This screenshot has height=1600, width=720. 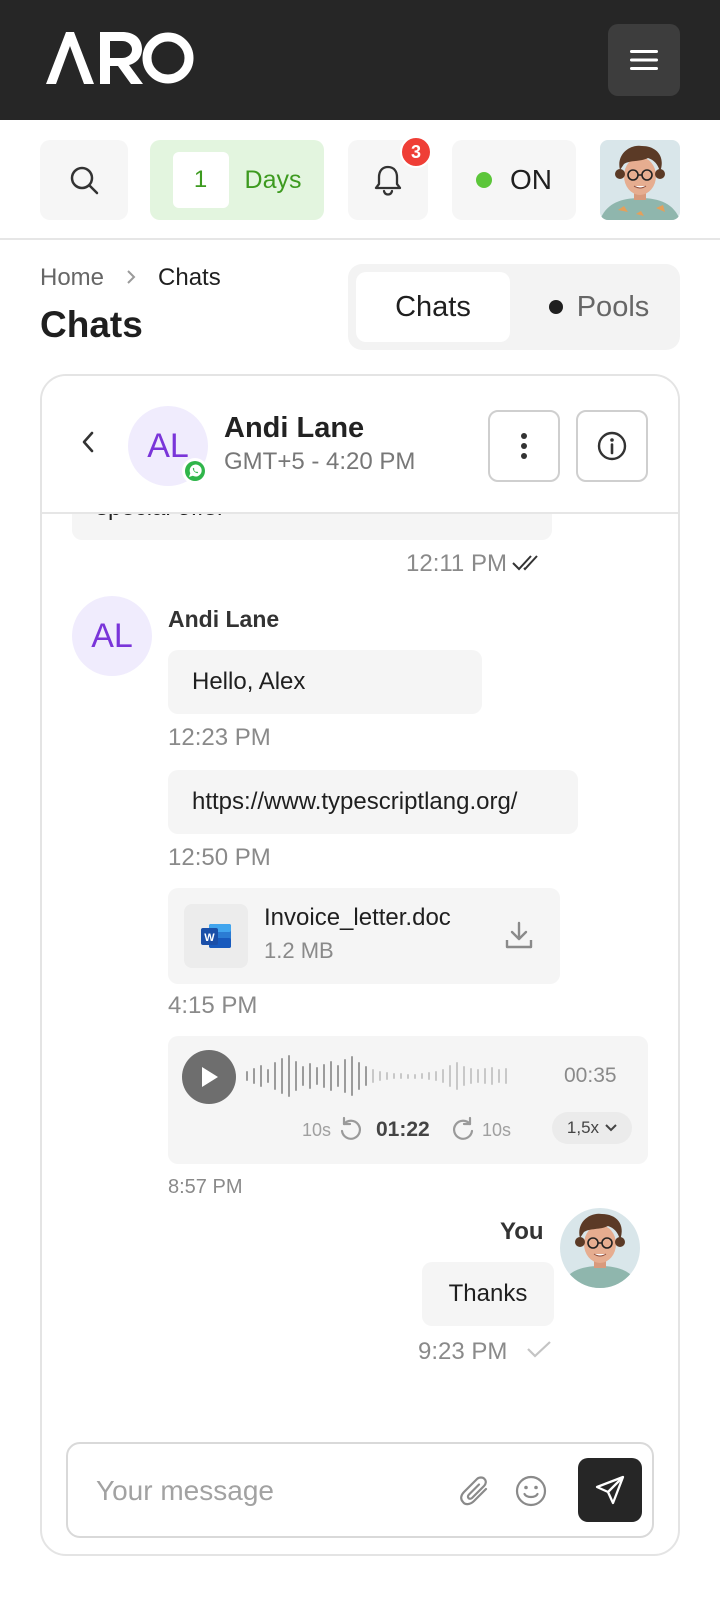 What do you see at coordinates (463, 1351) in the screenshot?
I see `message-time: 9:23 PM` at bounding box center [463, 1351].